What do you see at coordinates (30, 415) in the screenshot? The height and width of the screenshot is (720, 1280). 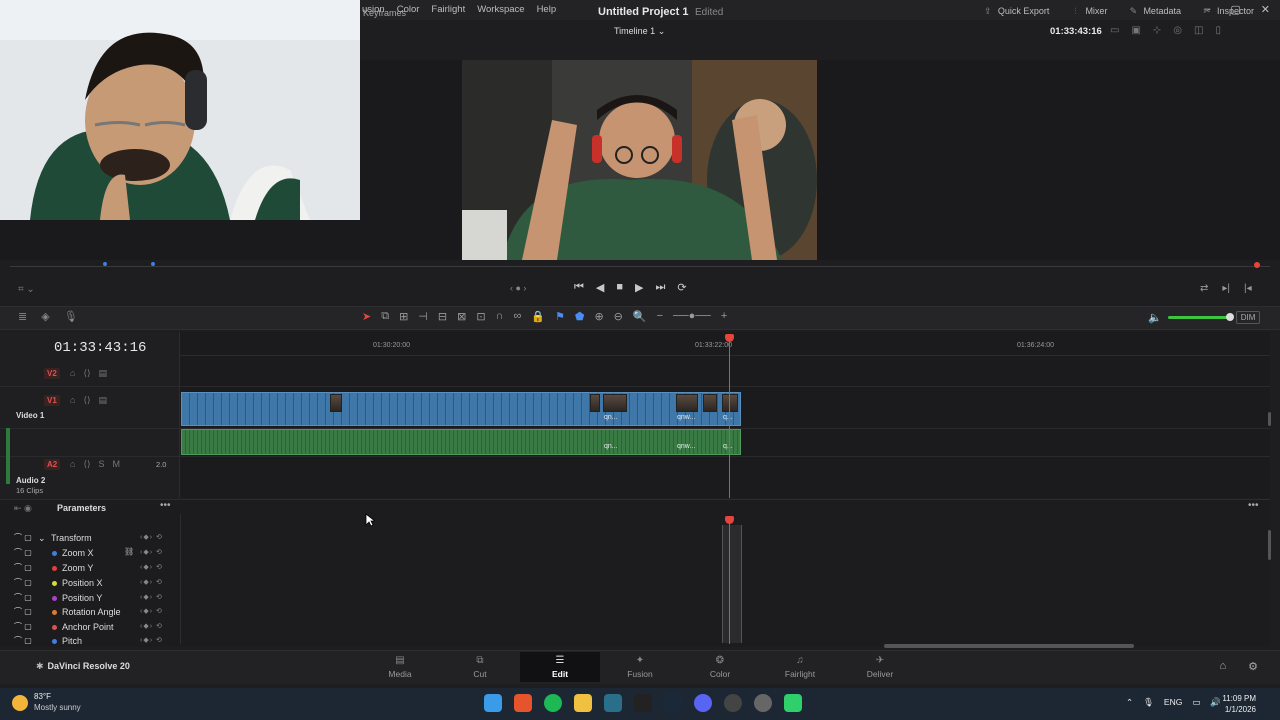 I see `track-v1-name: Video 1` at bounding box center [30, 415].